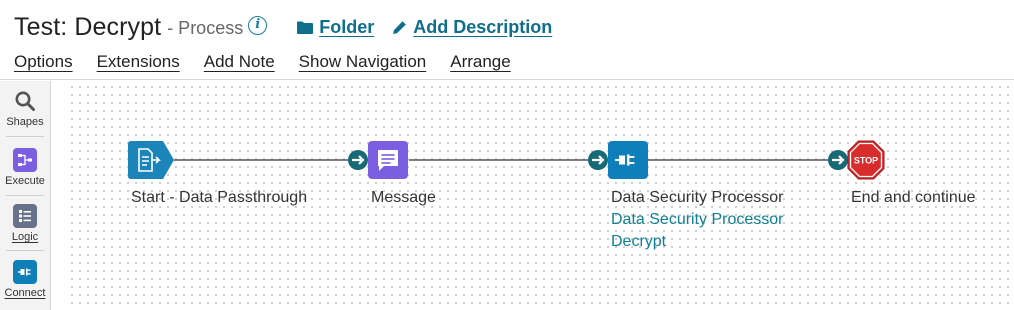 Image resolution: width=1014 pixels, height=310 pixels. What do you see at coordinates (25, 101) in the screenshot?
I see `search-icon` at bounding box center [25, 101].